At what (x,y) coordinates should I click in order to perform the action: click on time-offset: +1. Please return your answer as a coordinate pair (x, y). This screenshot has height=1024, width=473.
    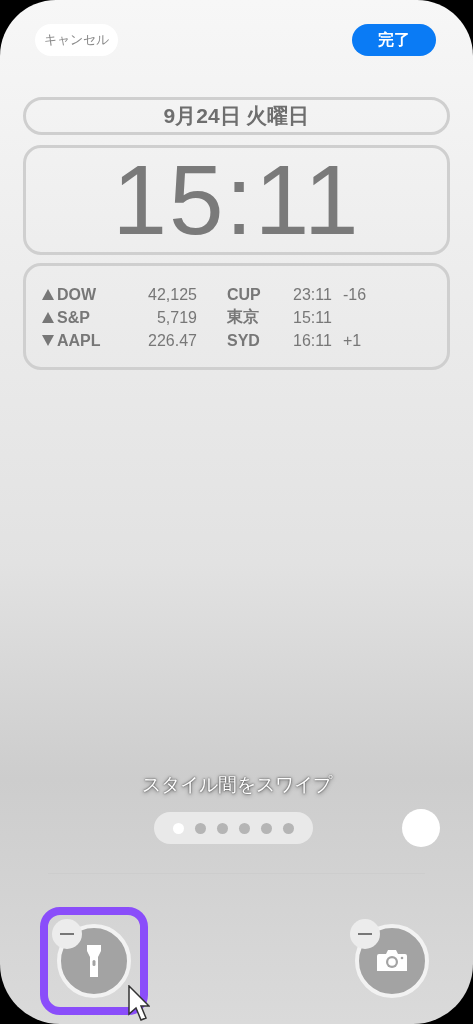
    Looking at the image, I should click on (352, 340).